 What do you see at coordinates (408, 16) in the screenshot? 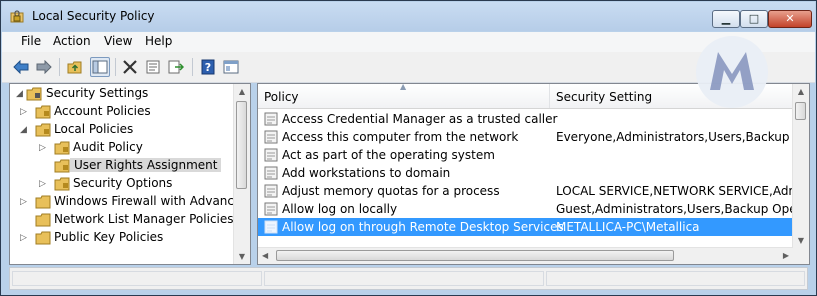
I see `title-bar: Local Security Policy ▁ □ ✕` at bounding box center [408, 16].